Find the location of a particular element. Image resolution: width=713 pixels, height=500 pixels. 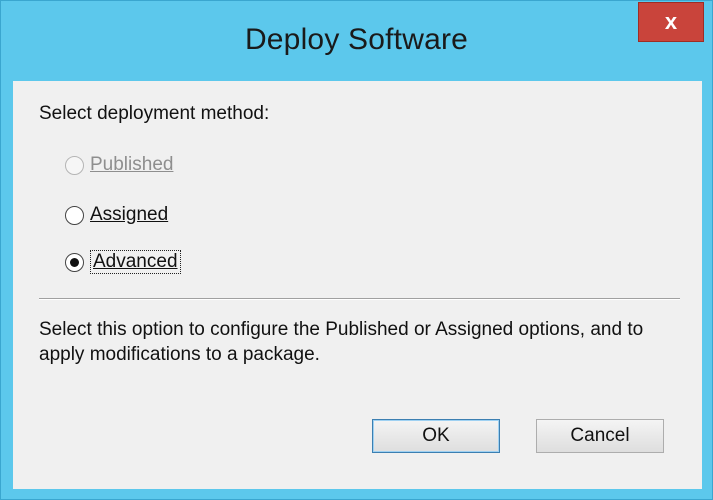

close-icon: x is located at coordinates (671, 21).